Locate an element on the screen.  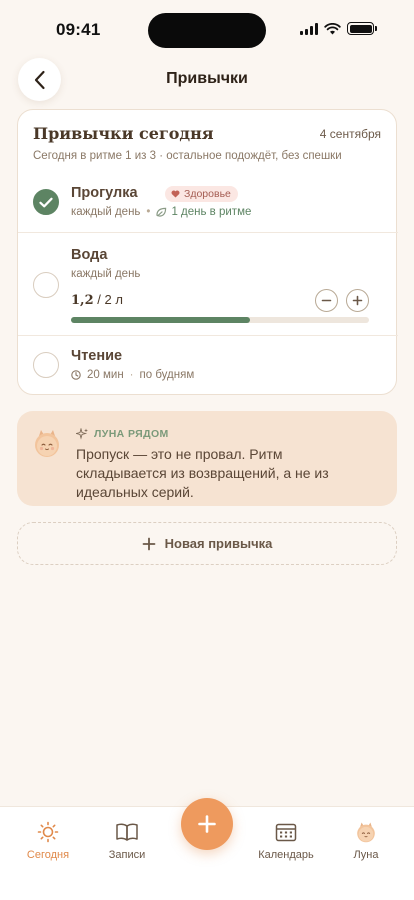
habit-row-water: Вода каждый день 1,2 / 2 л is located at coordinates (208, 283).